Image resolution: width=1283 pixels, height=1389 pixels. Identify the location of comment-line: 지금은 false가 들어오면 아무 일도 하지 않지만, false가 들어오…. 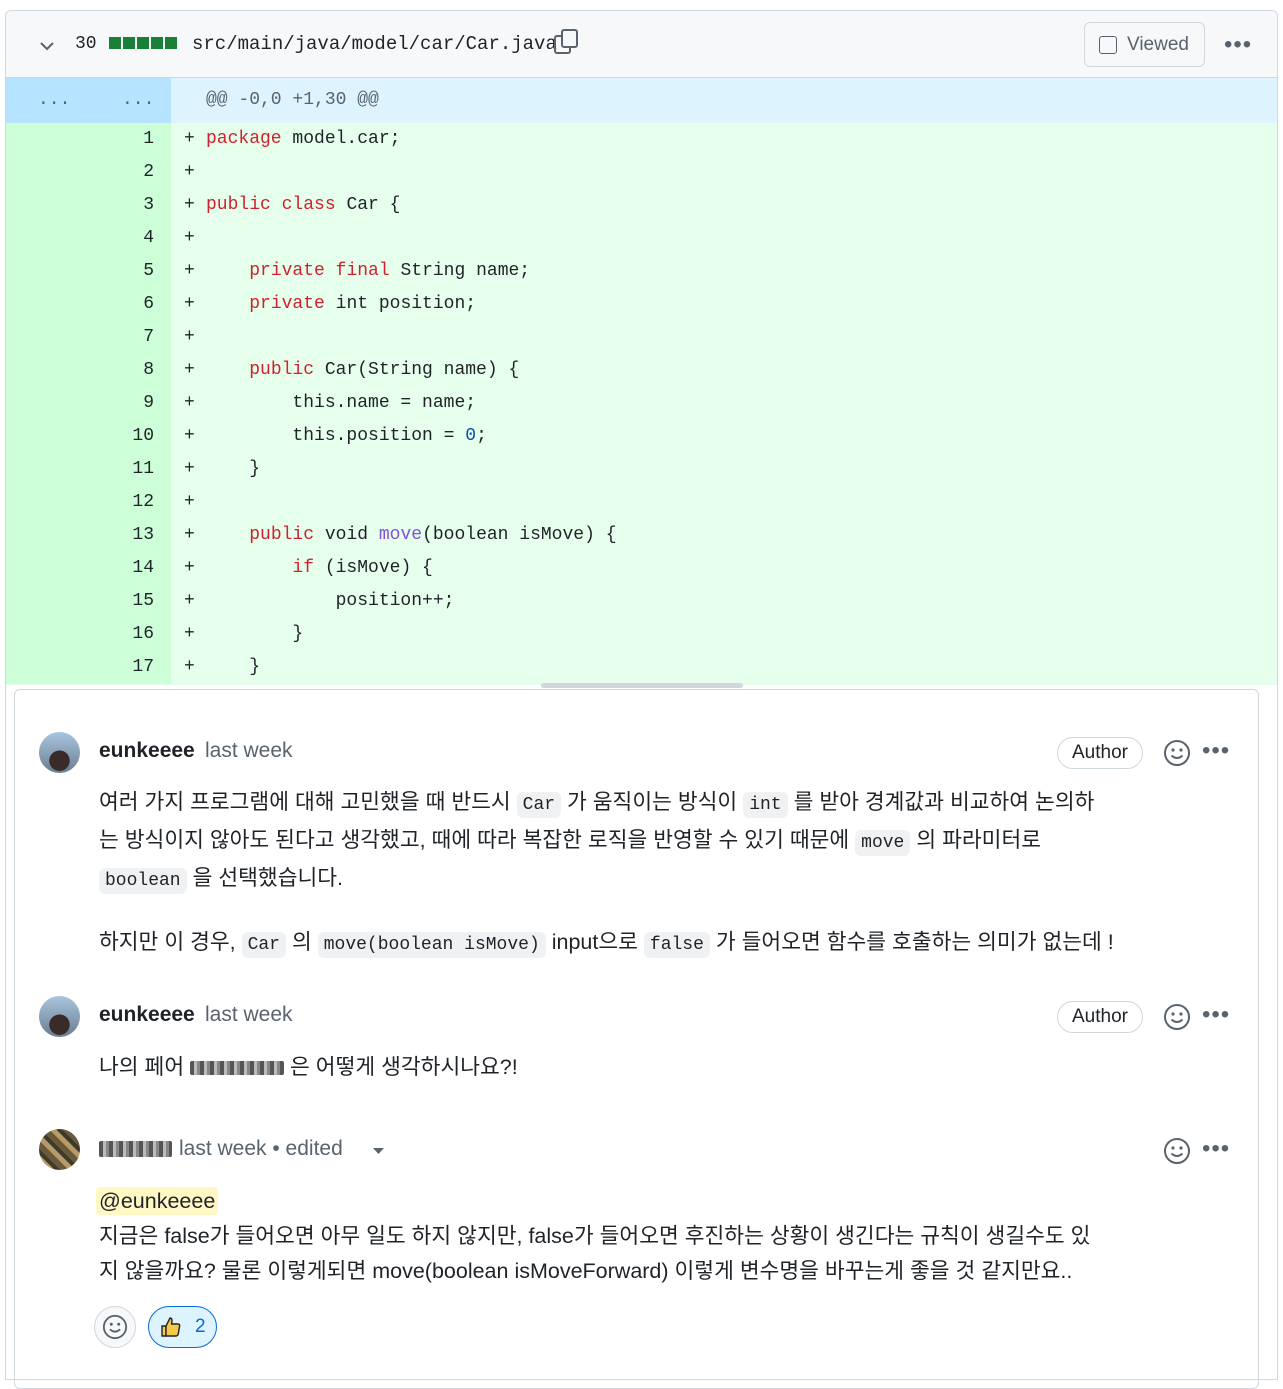
(595, 1236).